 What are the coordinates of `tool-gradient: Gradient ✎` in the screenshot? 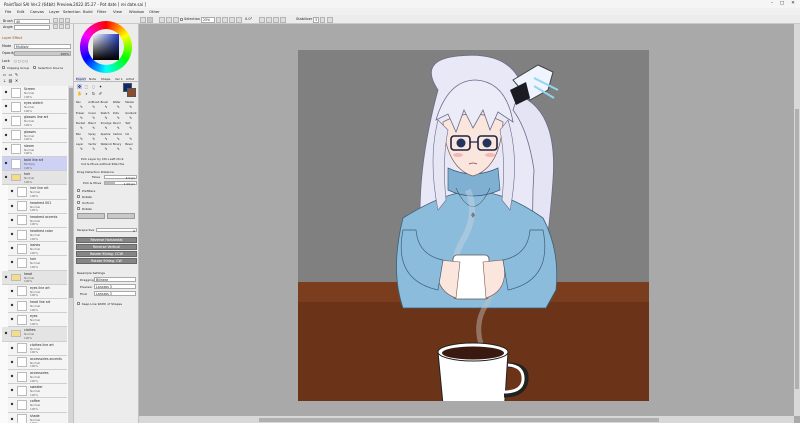 It's located at (131, 117).